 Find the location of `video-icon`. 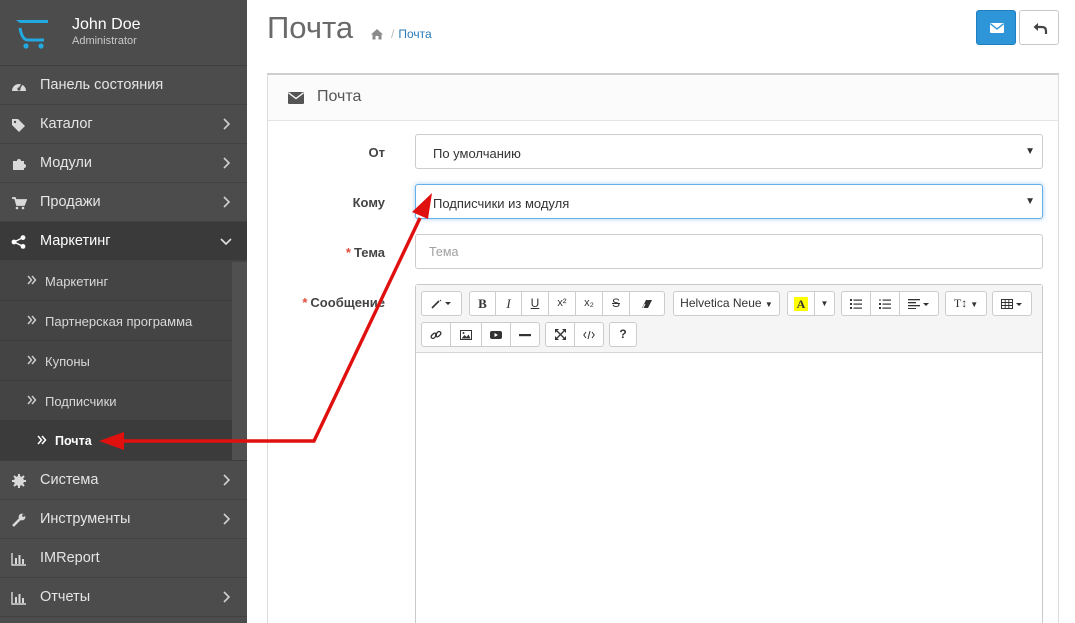

video-icon is located at coordinates (496, 334).